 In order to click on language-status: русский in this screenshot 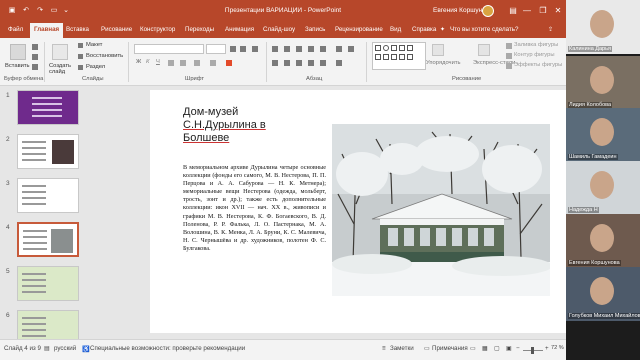, I will do `click(65, 348)`.